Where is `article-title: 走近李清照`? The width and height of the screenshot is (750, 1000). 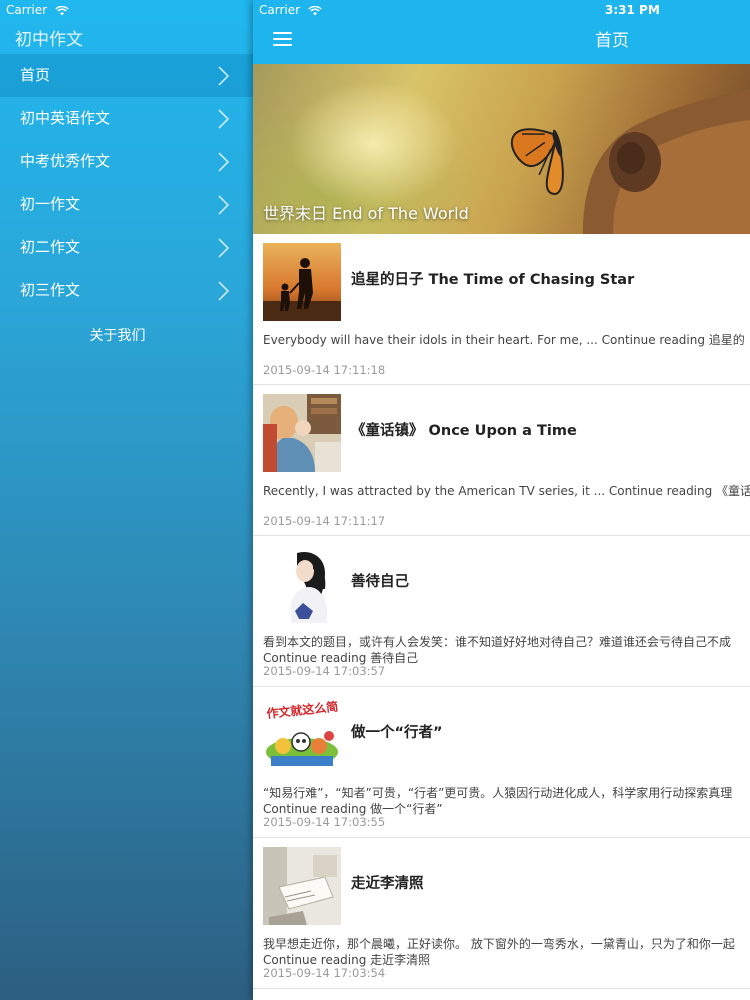
article-title: 走近李清照 is located at coordinates (387, 884).